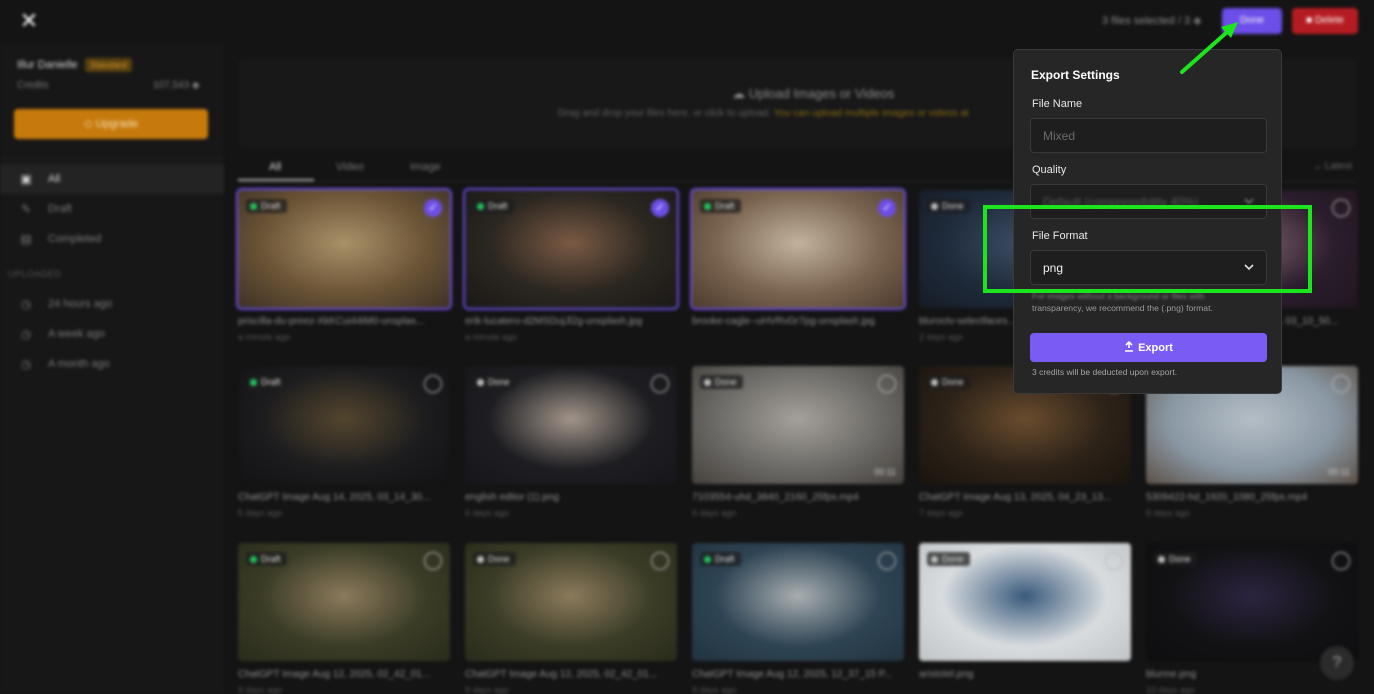 This screenshot has height=694, width=1374. I want to click on annotation-arrow, so click(1209, 48).